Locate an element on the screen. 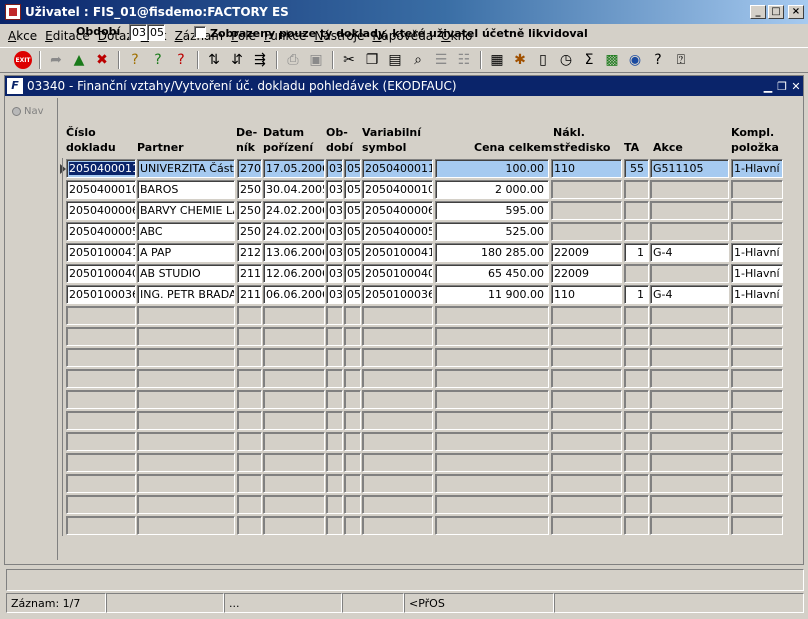 The width and height of the screenshot is (808, 619). query-execute-icon: ? is located at coordinates (158, 60).